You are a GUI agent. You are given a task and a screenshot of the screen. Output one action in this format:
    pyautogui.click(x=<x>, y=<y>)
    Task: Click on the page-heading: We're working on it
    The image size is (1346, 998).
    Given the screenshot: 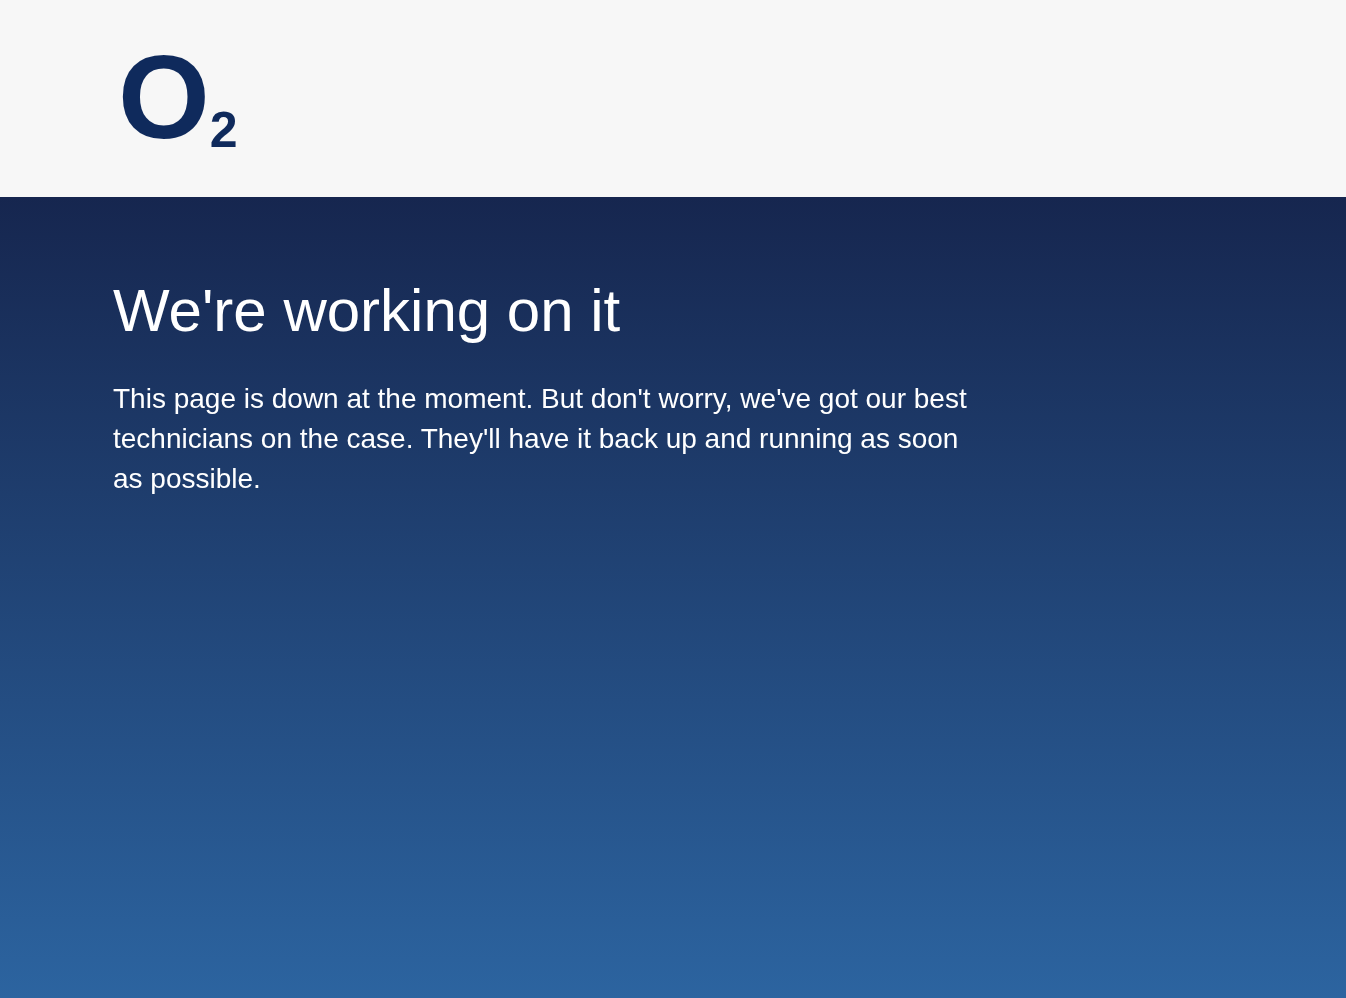 What is the action you would take?
    pyautogui.click(x=367, y=311)
    